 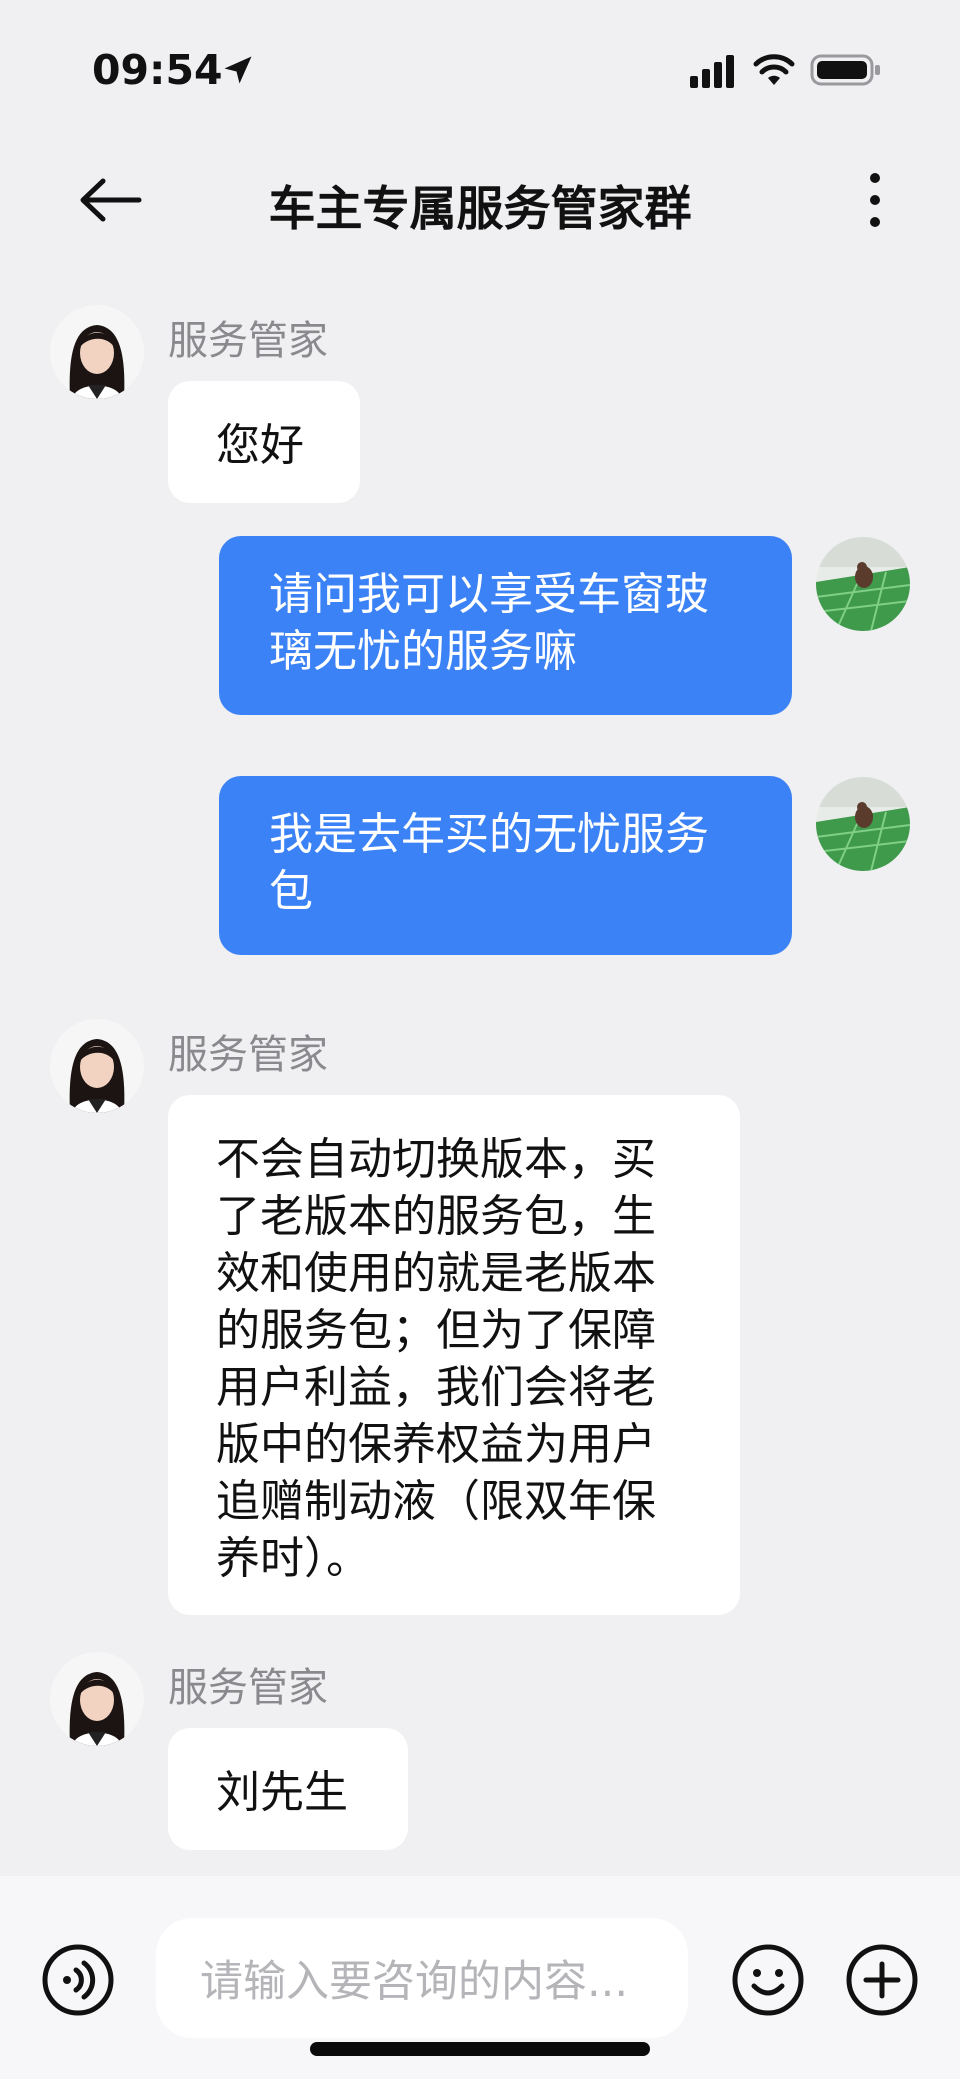 I want to click on cellular-signal-icon, so click(x=712, y=71).